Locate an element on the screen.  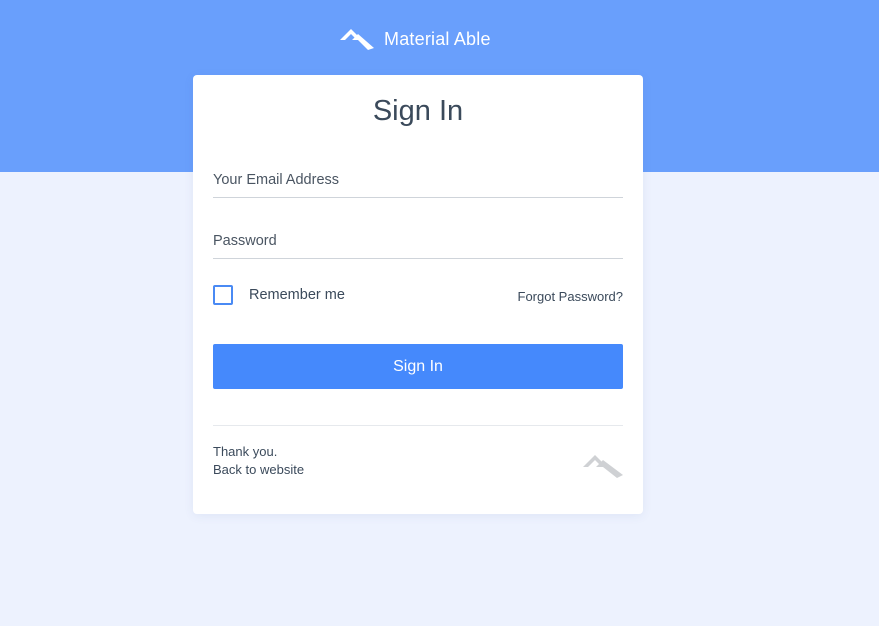
remember-me-checkbox is located at coordinates (223, 295).